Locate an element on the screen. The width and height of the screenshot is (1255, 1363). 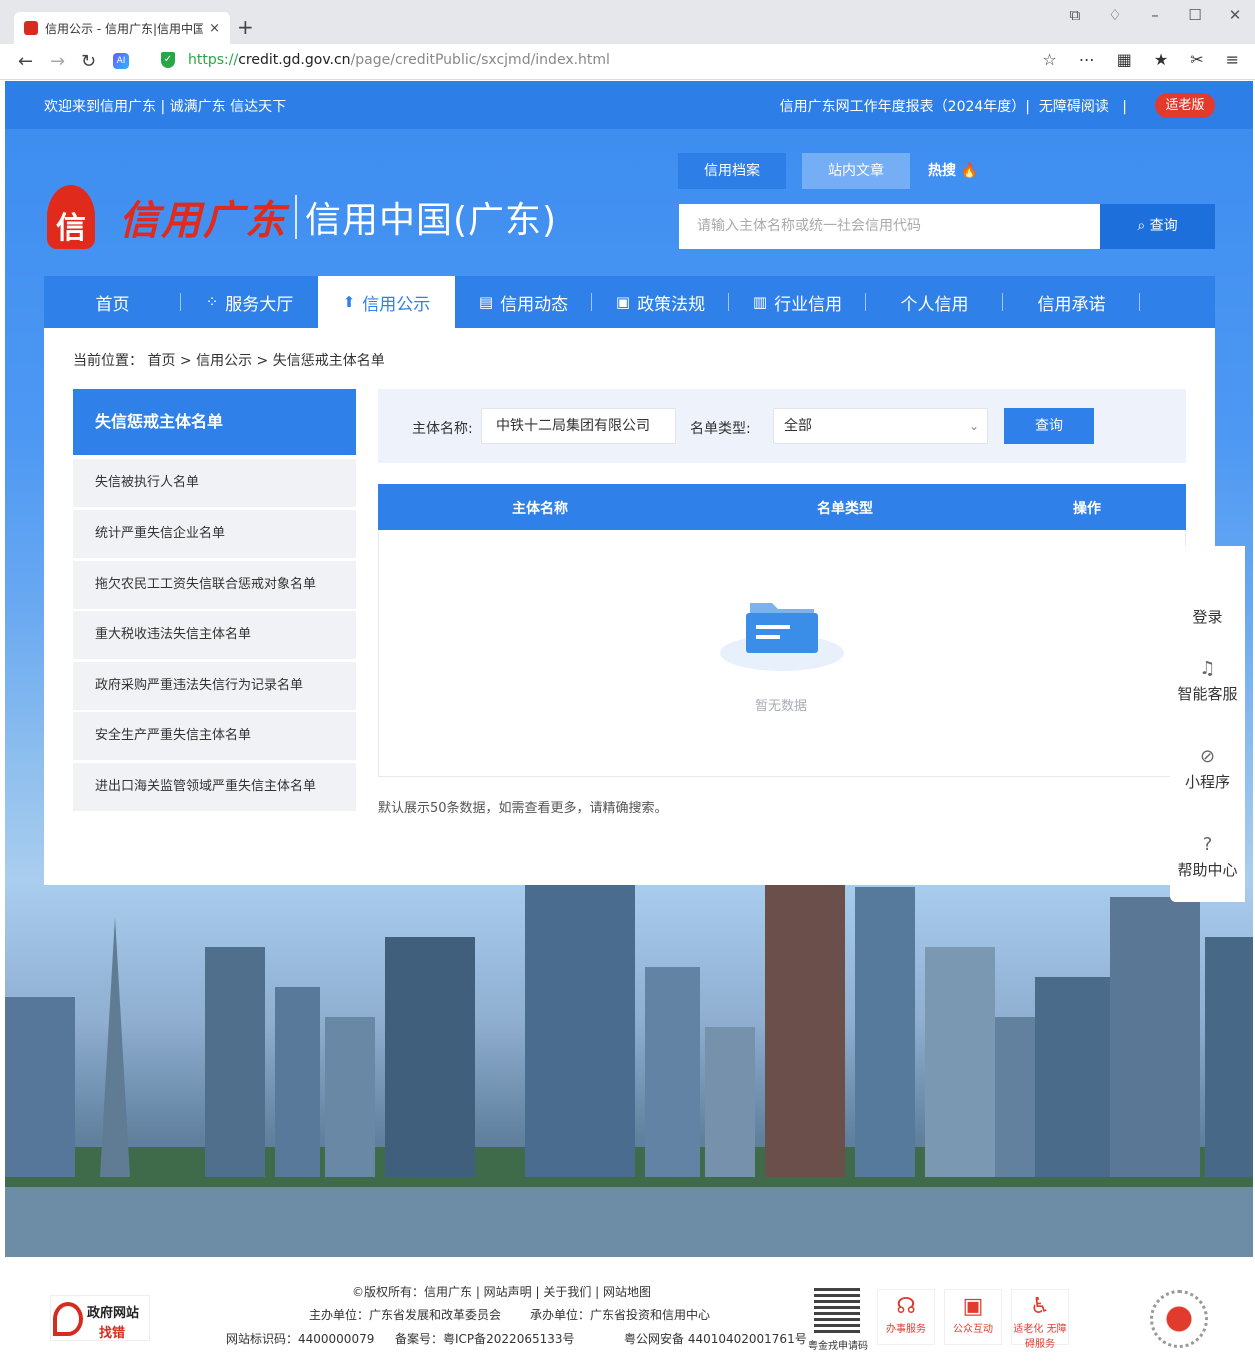
sidebar-item: 安全生产严重失信主体名单 is located at coordinates (214, 736).